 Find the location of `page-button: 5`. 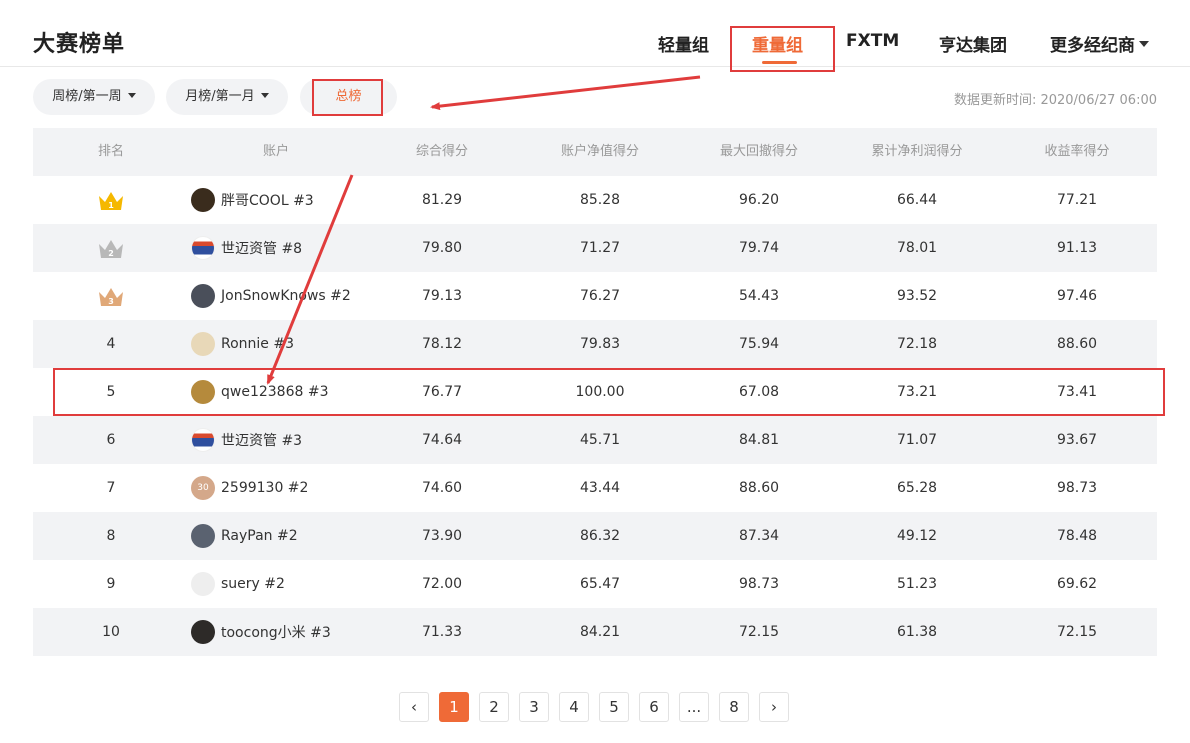

page-button: 5 is located at coordinates (614, 707).